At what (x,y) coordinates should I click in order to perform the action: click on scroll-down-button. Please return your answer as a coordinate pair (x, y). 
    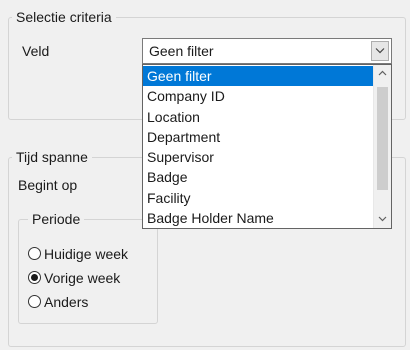
    Looking at the image, I should click on (382, 219).